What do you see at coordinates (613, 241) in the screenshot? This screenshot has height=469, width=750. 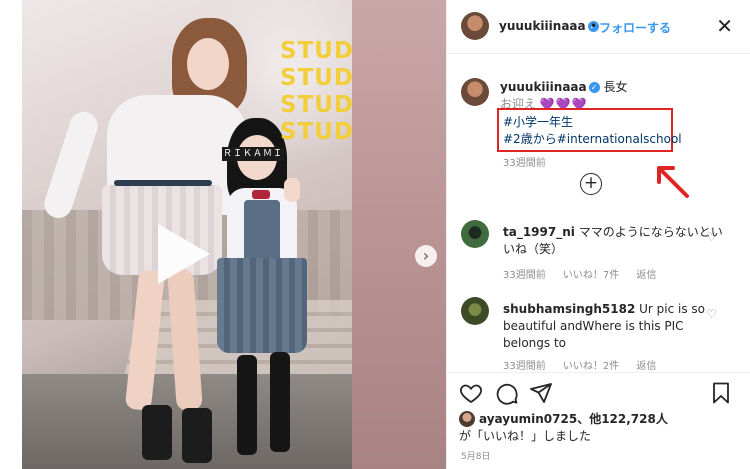 I see `comment-text: ta_1997_ni ママのようにならないといいね（笑）` at bounding box center [613, 241].